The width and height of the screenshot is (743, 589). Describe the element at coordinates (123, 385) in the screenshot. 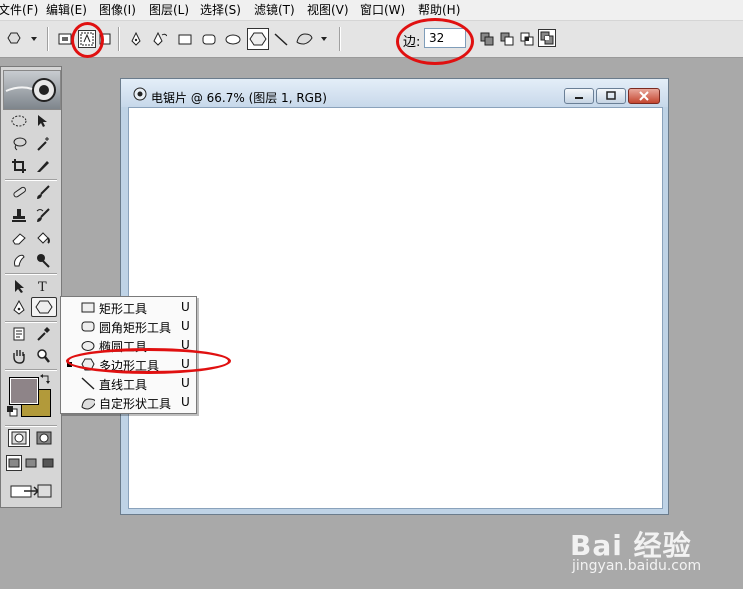

I see `flyout-label: 直线工具` at that location.